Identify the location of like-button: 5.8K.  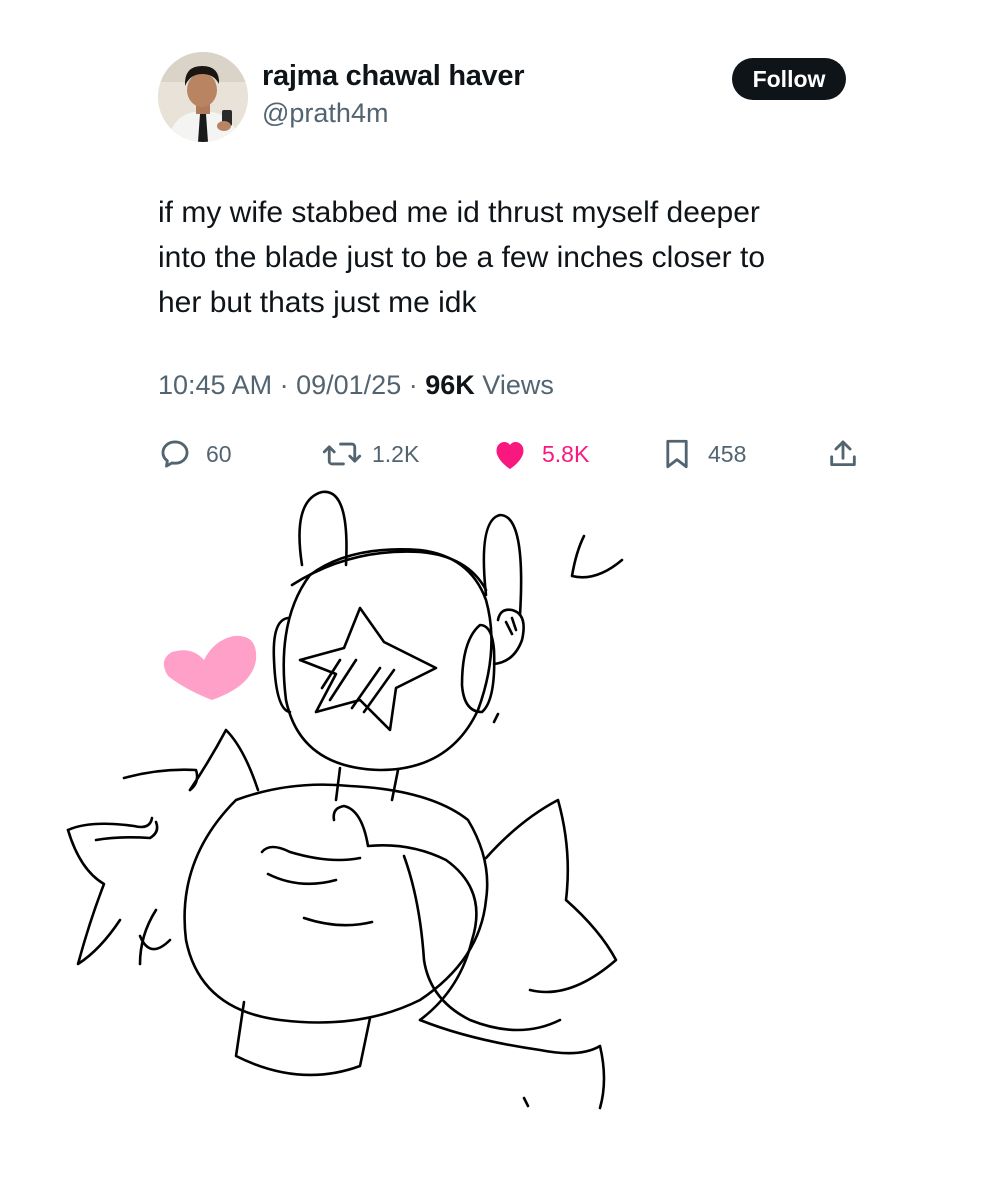
(540, 454).